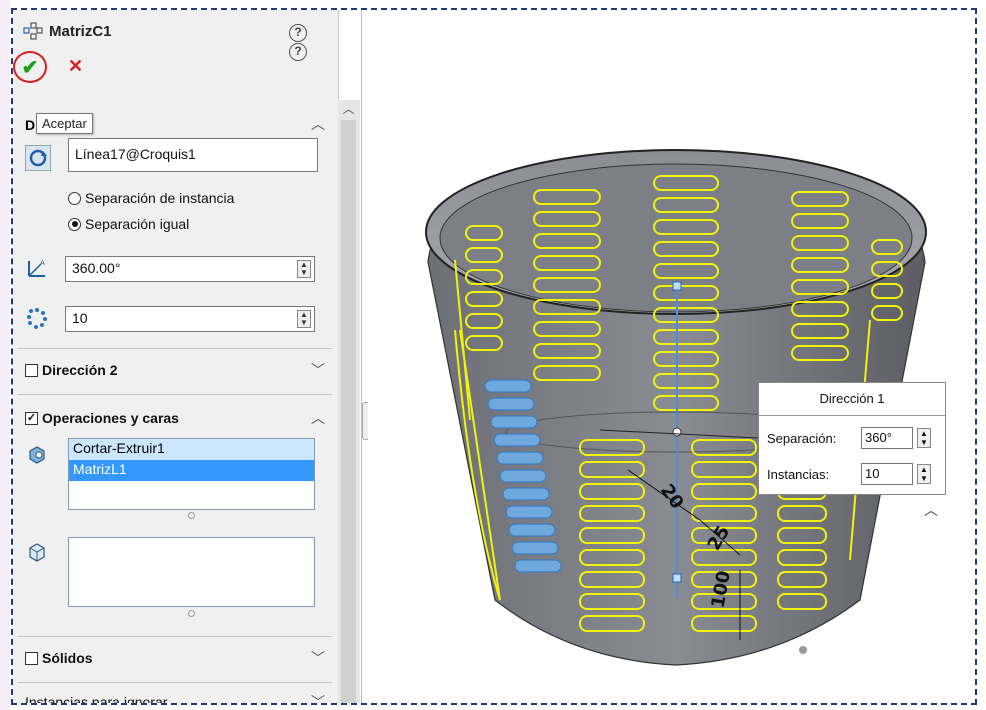 This screenshot has height=710, width=986. What do you see at coordinates (38, 158) in the screenshot?
I see `rotation-axis-icon` at bounding box center [38, 158].